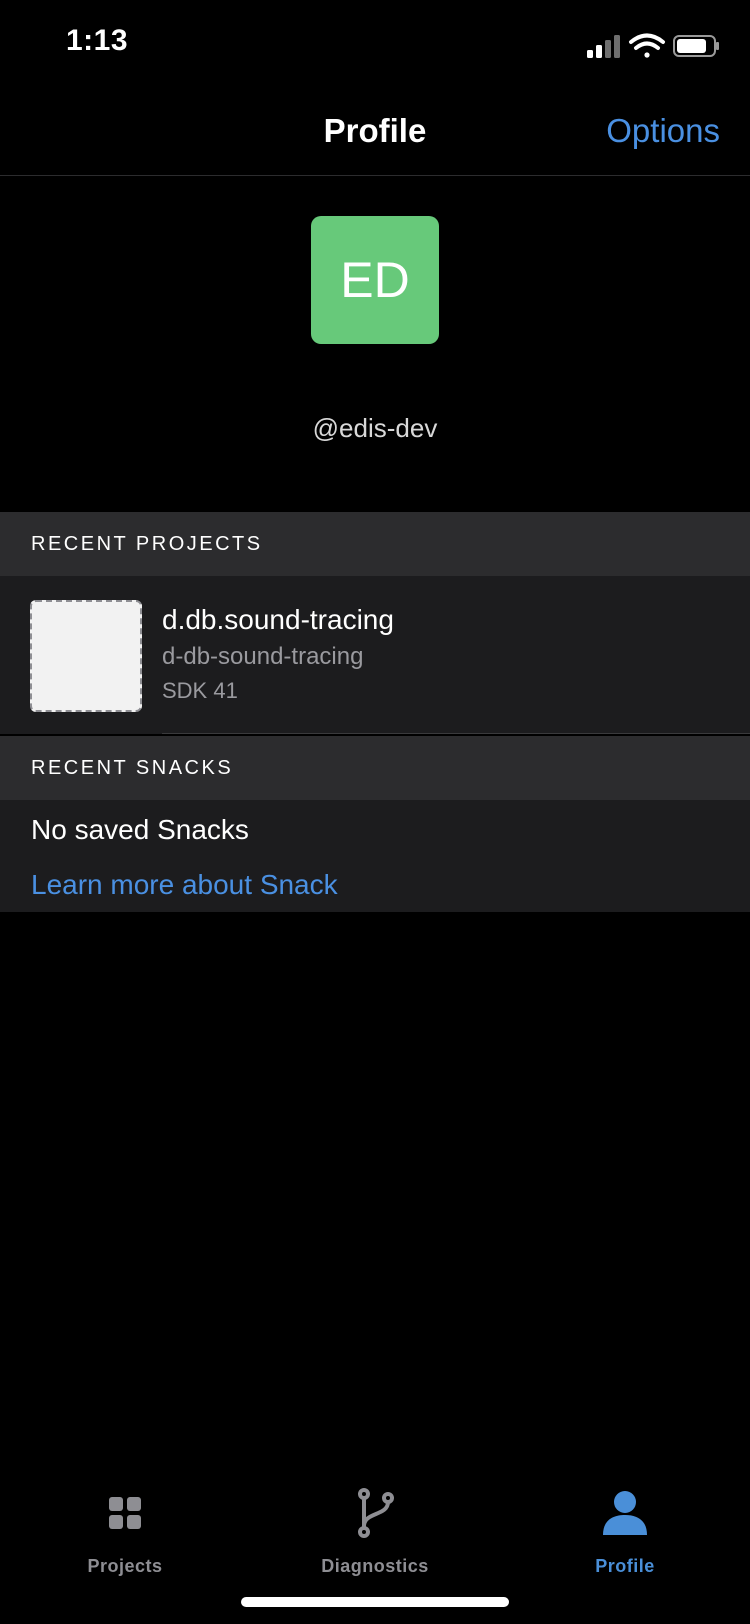  What do you see at coordinates (696, 46) in the screenshot?
I see `battery-icon` at bounding box center [696, 46].